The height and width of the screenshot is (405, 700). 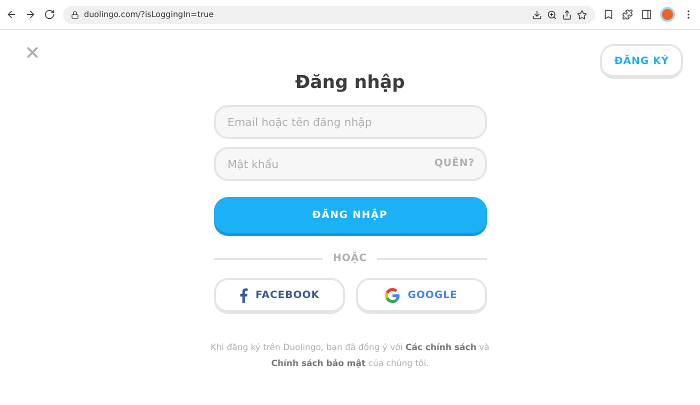 What do you see at coordinates (421, 296) in the screenshot?
I see `google-button: GOOGLE` at bounding box center [421, 296].